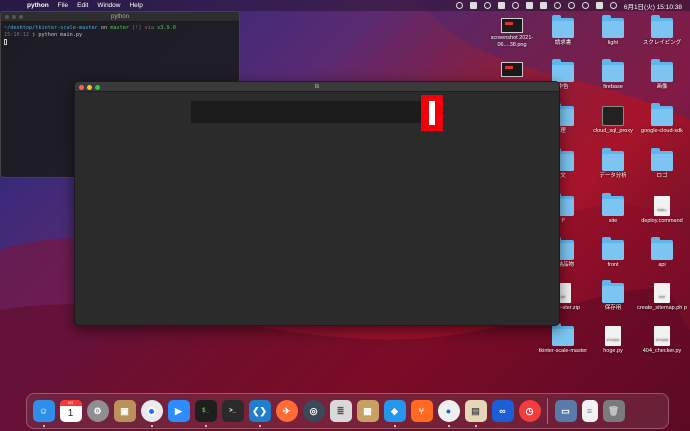 This screenshot has height=431, width=690. Describe the element at coordinates (459, 5) in the screenshot. I see `status-app-icon` at that location.